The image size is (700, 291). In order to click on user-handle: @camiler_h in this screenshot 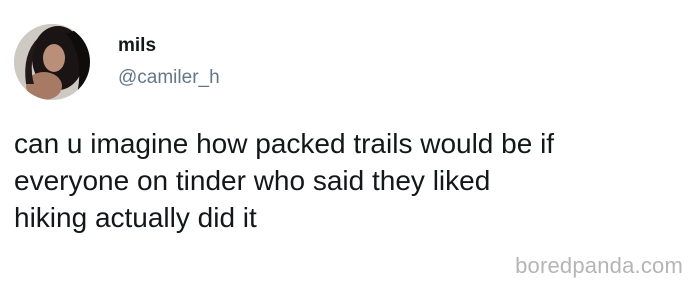, I will do `click(169, 78)`.